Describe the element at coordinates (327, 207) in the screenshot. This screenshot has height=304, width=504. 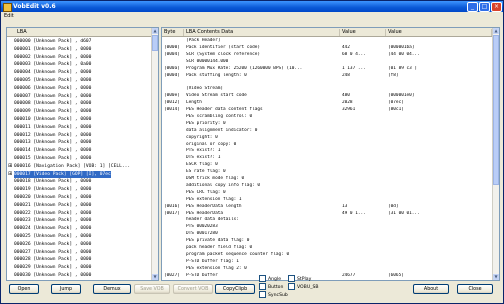
I see `contents-row: [0016] PES HeaderData length 13 [0d]` at that location.